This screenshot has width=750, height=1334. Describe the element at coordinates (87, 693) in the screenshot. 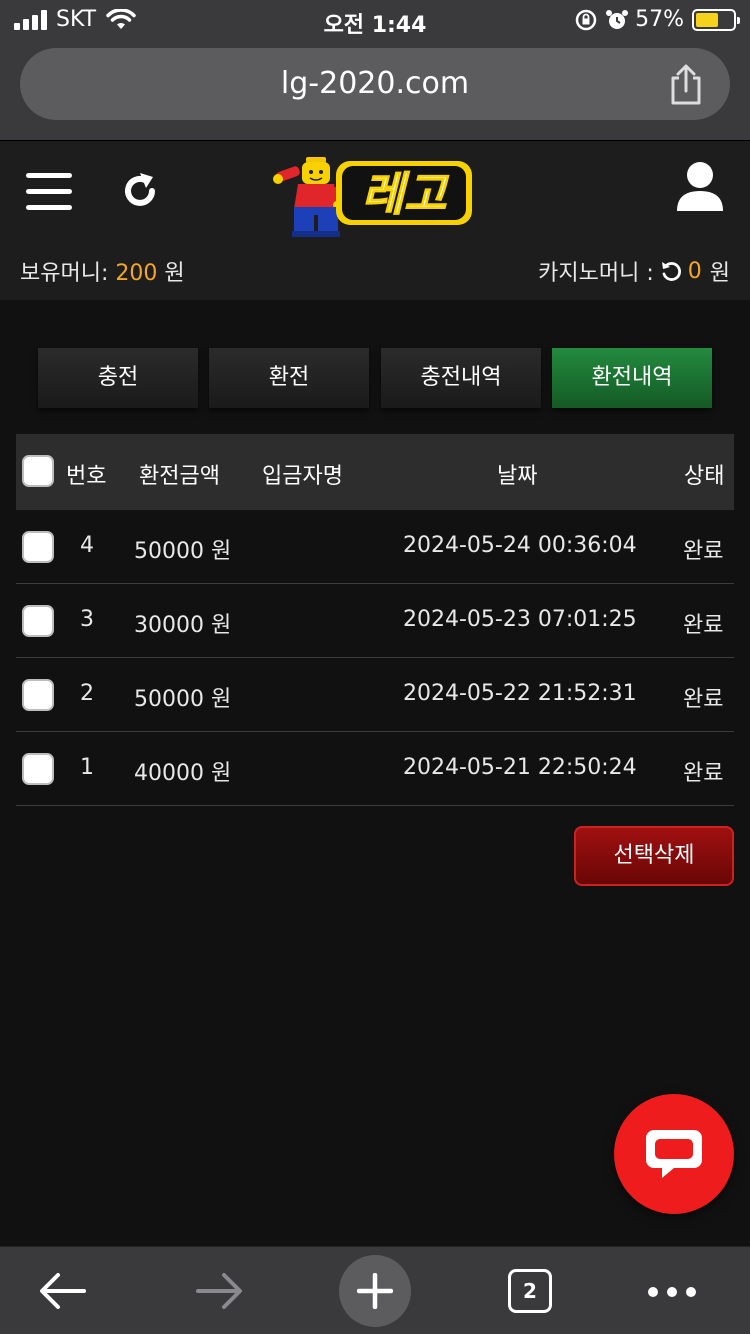

I see `row-no: 2` at that location.